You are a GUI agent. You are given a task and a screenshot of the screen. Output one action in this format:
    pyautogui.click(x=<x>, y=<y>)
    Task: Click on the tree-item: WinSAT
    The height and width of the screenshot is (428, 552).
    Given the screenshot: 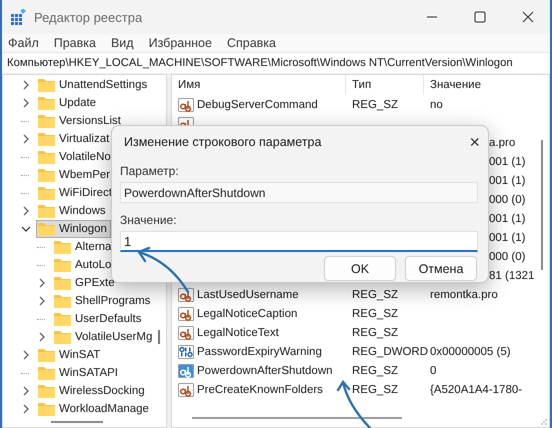 What is the action you would take?
    pyautogui.click(x=70, y=355)
    